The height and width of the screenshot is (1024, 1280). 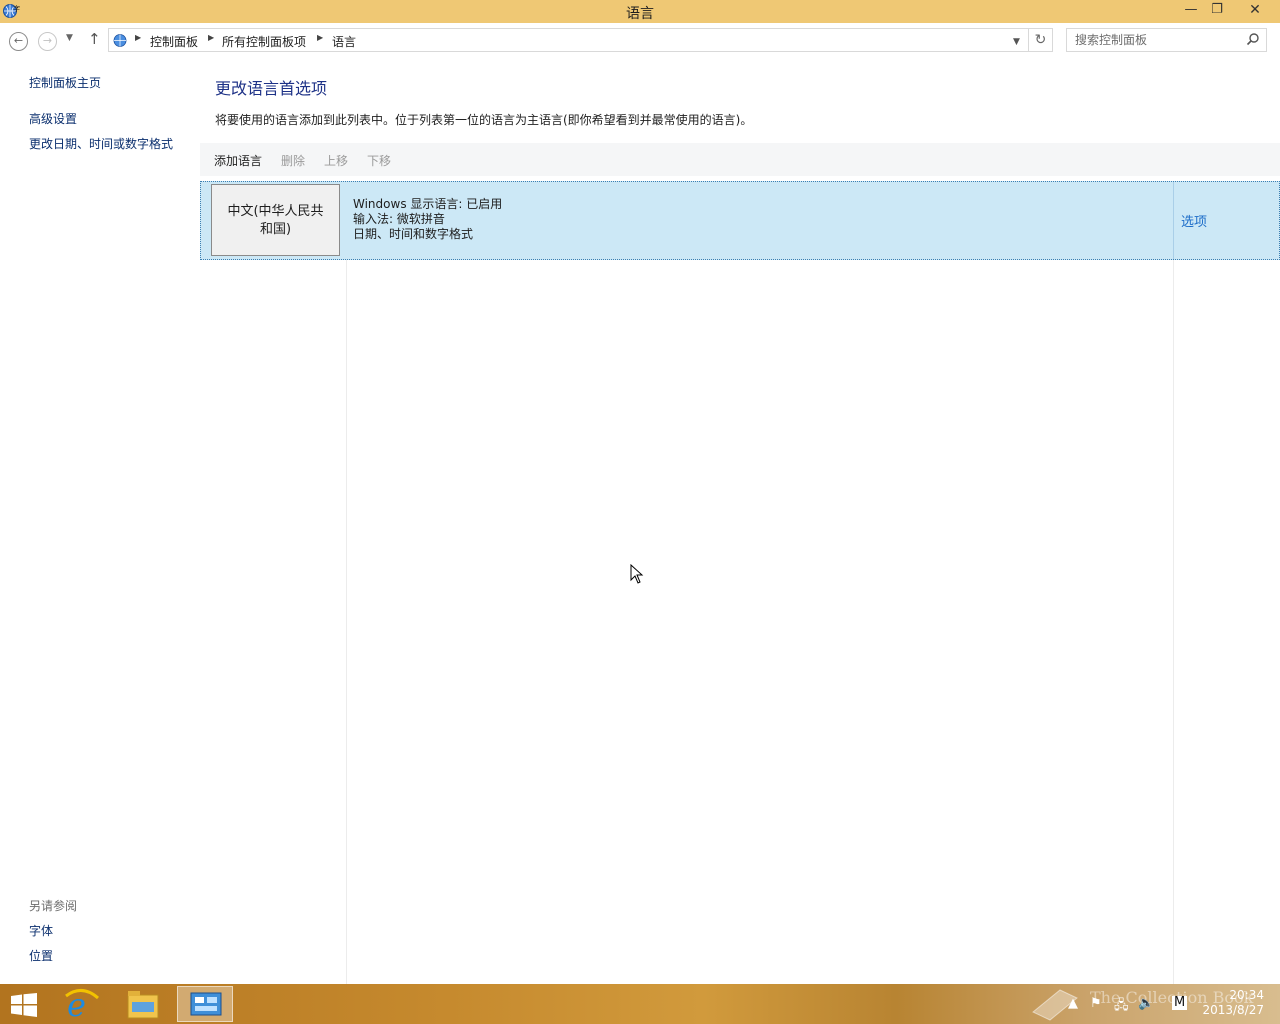 I want to click on location-link: 位置, so click(x=41, y=955).